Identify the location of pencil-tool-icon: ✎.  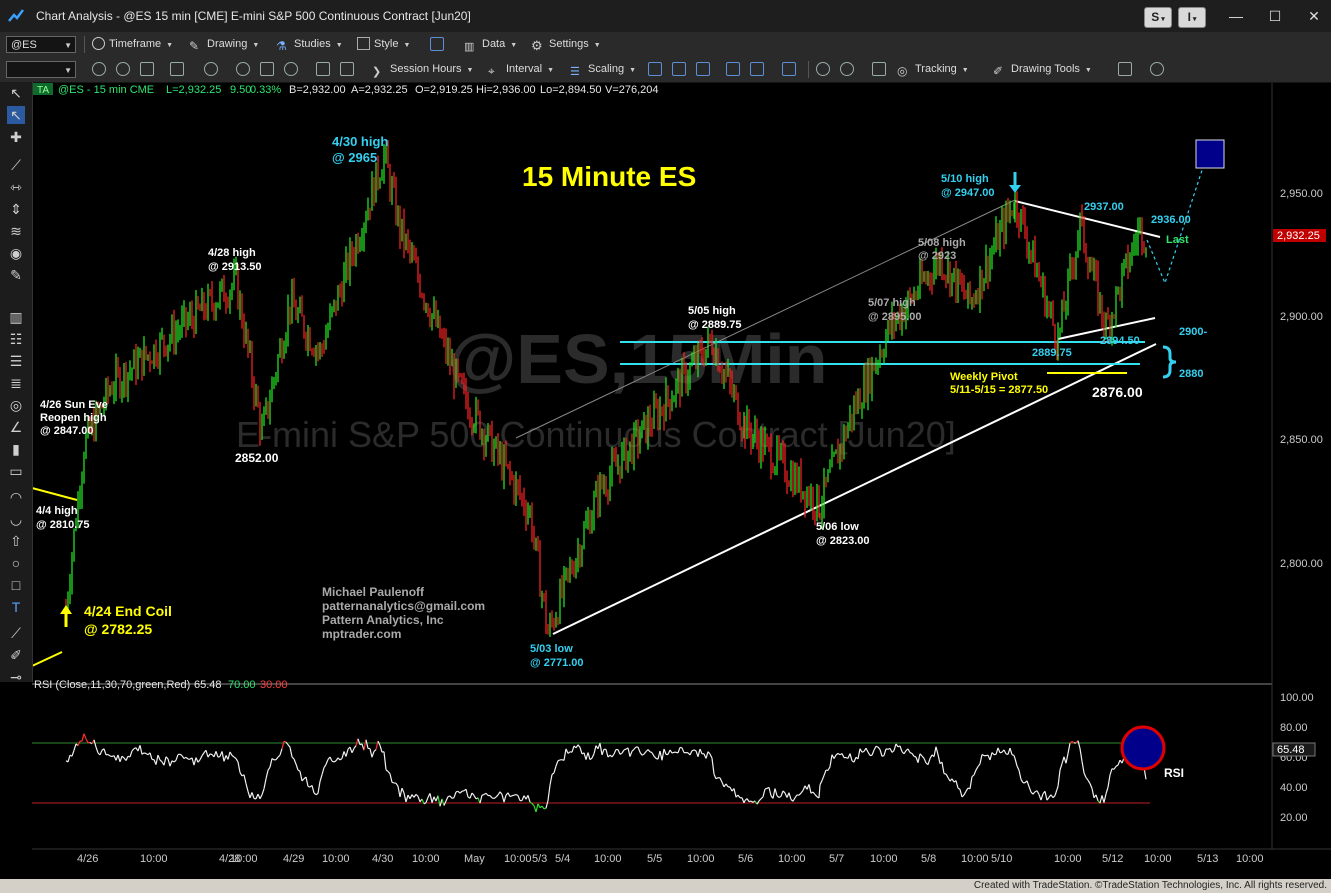
(16, 275).